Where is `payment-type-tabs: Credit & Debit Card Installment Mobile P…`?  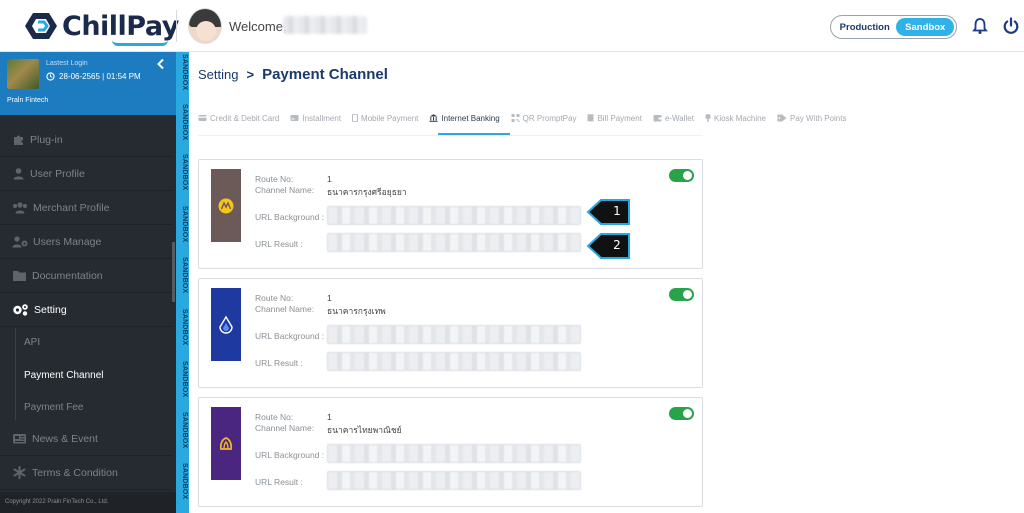 payment-type-tabs: Credit & Debit Card Installment Mobile P… is located at coordinates (527, 122).